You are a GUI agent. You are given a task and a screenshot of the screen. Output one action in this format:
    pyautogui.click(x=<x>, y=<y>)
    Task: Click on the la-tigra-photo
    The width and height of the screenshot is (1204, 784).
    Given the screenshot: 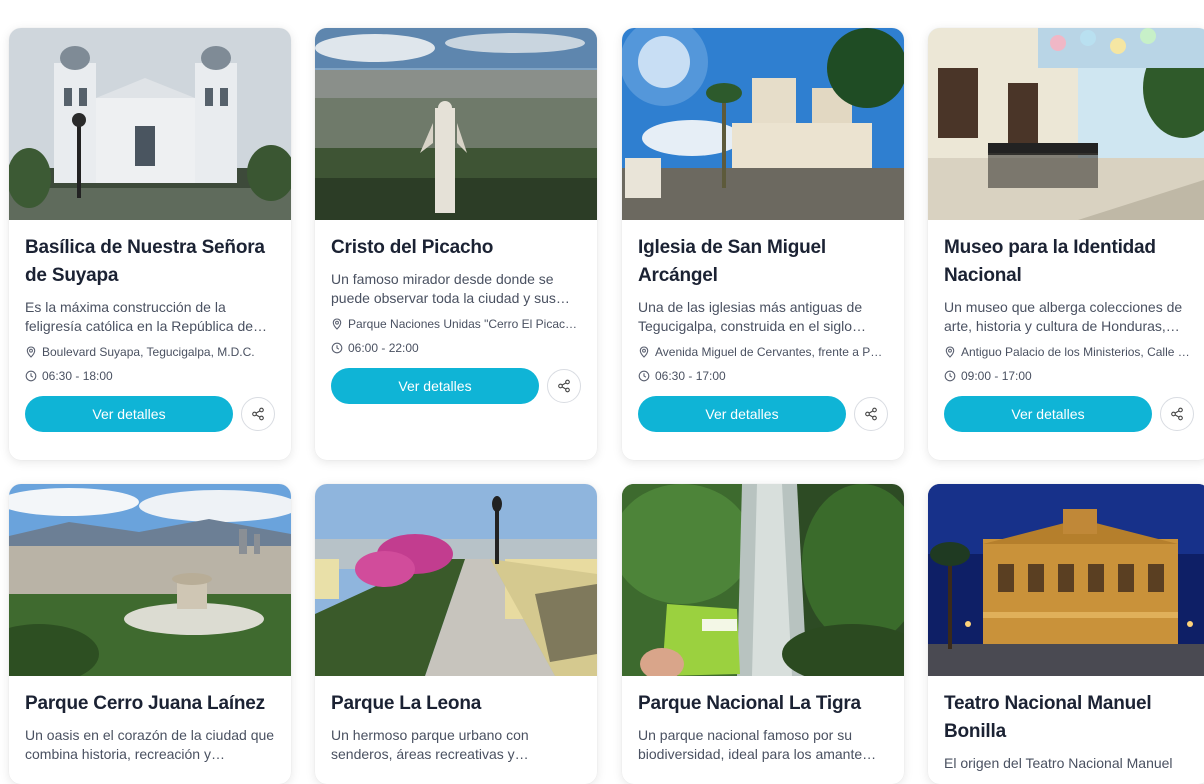 What is the action you would take?
    pyautogui.click(x=763, y=580)
    